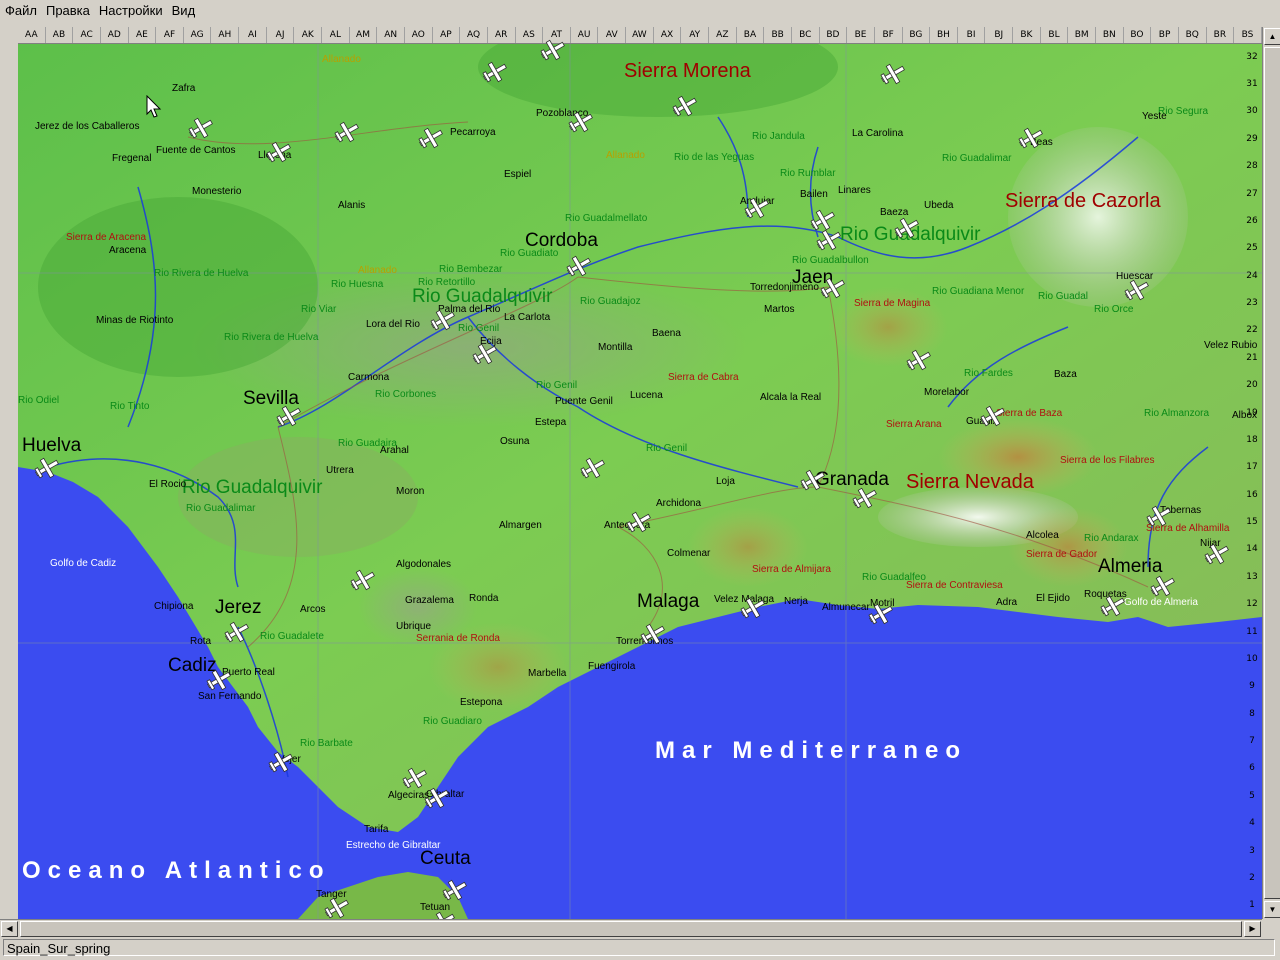  Describe the element at coordinates (447, 282) in the screenshot. I see `river-label-retortillo: Rio Retortillo` at that location.